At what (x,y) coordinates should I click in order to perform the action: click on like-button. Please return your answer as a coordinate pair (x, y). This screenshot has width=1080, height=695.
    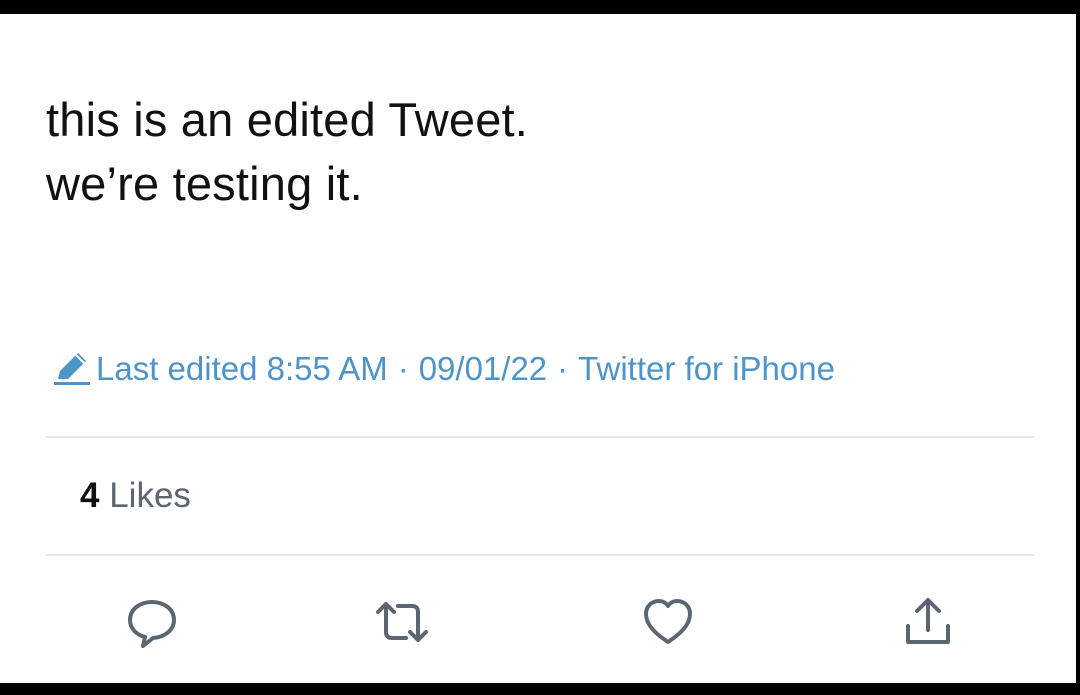
    Looking at the image, I should click on (668, 622).